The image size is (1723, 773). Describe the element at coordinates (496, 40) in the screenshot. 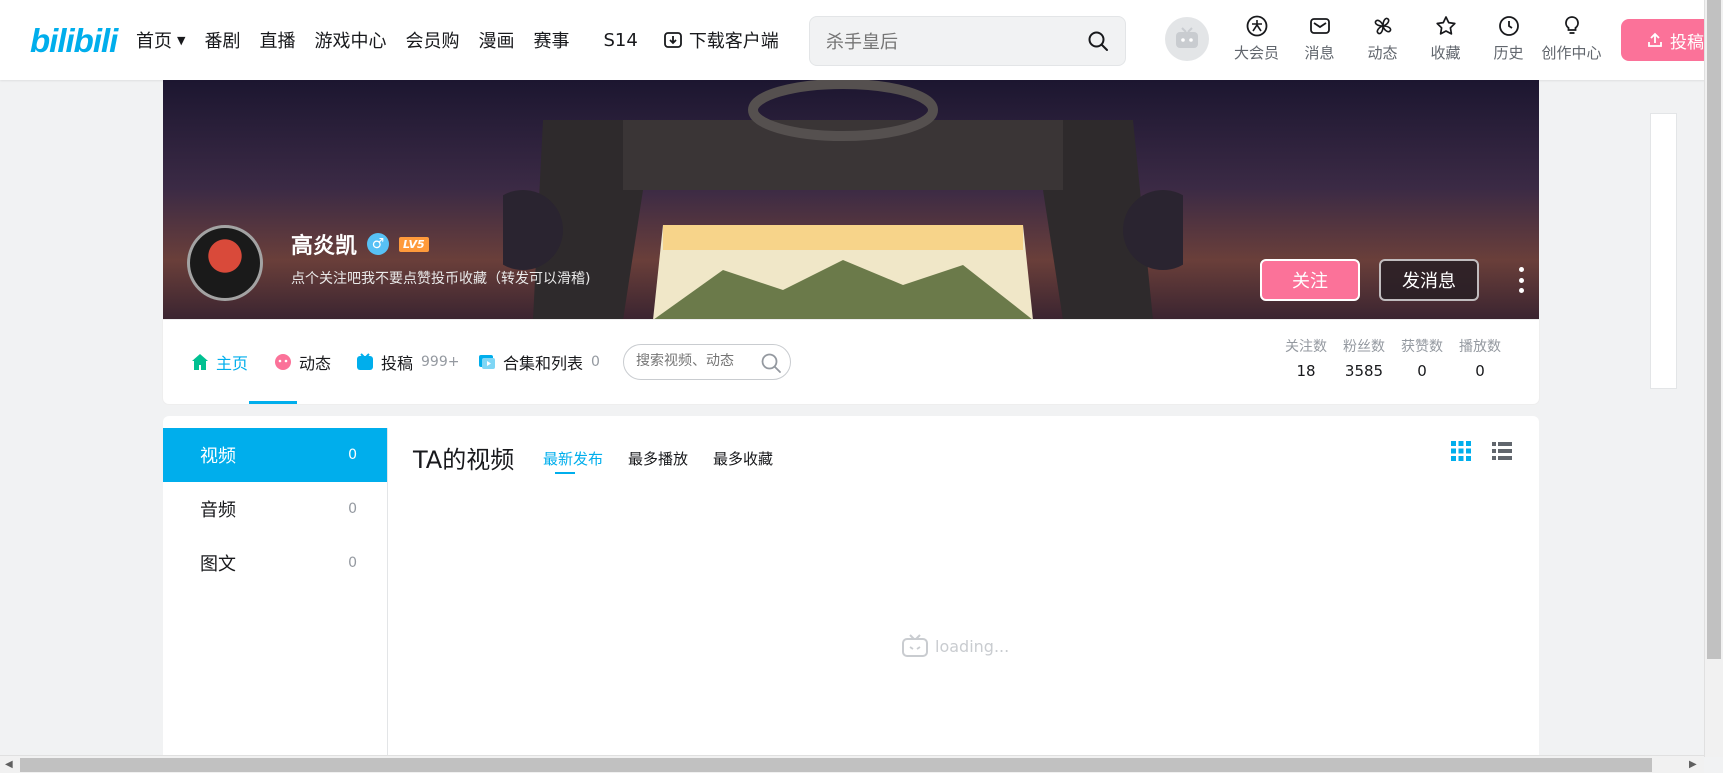

I see `nav-manga: 漫画` at that location.